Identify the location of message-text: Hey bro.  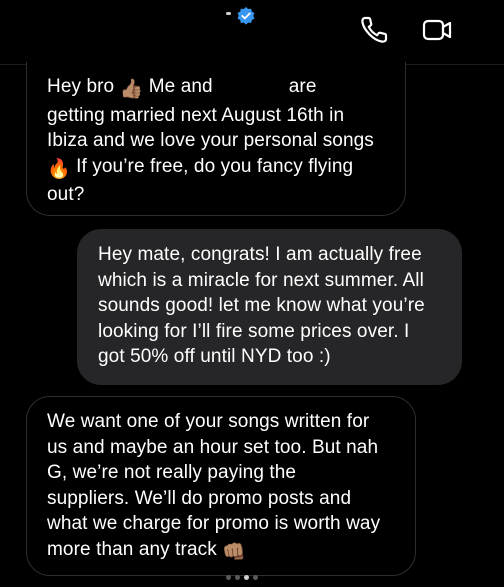
(83, 86).